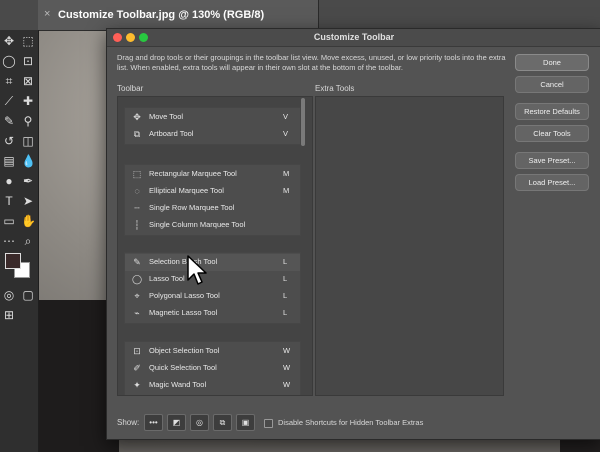  I want to click on frame-icon: ⊠, so click(28, 81).